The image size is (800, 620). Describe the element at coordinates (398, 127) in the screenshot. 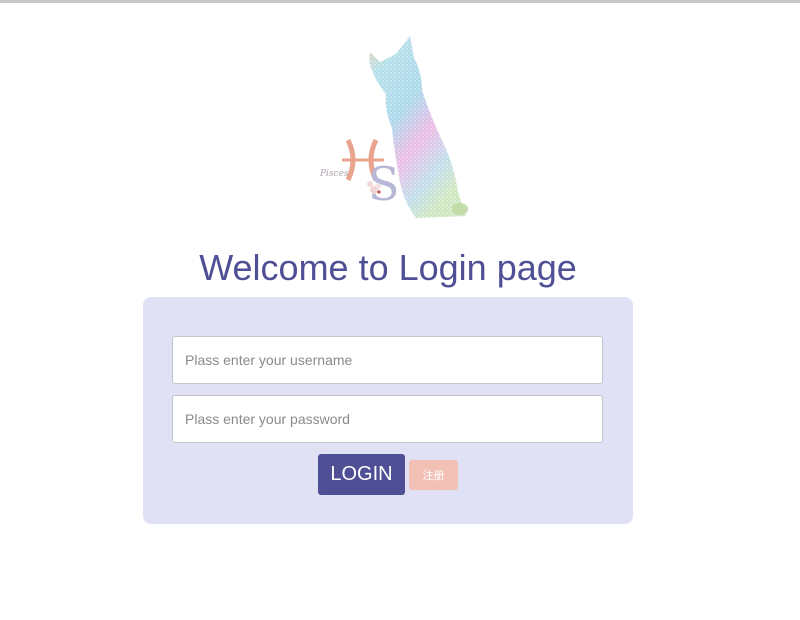

I see `cat-logo-icon: S Pisces` at that location.